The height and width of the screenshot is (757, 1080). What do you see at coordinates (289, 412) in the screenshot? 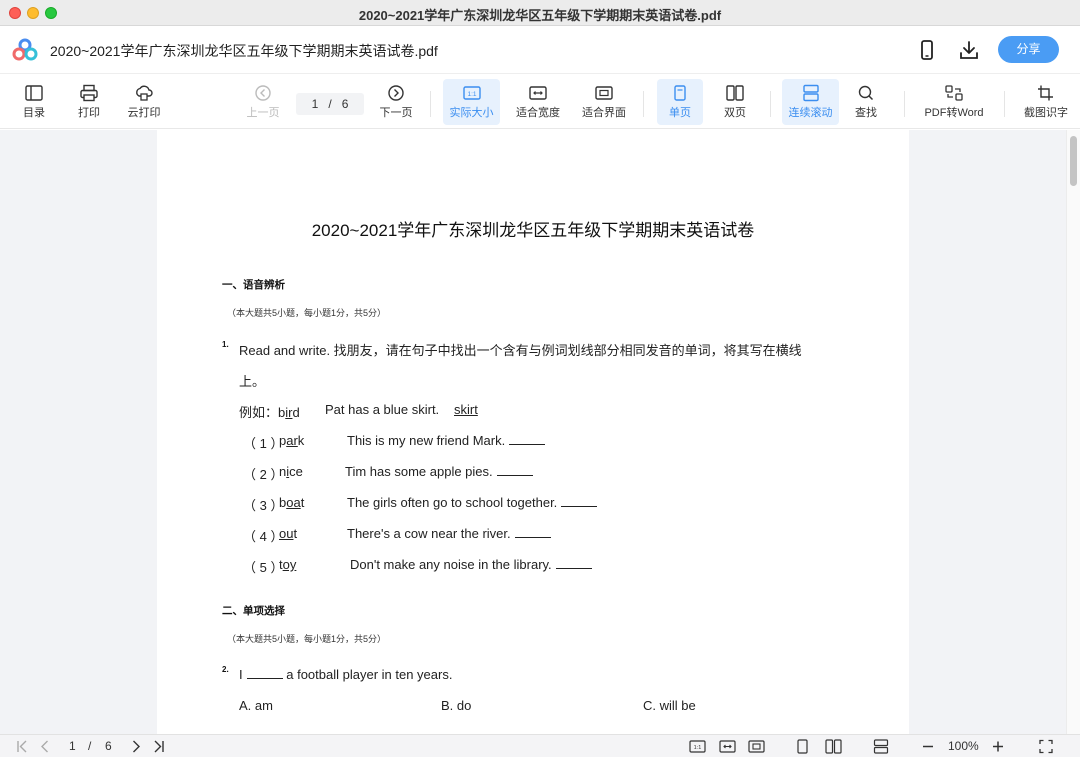
I see `example-word: bird` at bounding box center [289, 412].